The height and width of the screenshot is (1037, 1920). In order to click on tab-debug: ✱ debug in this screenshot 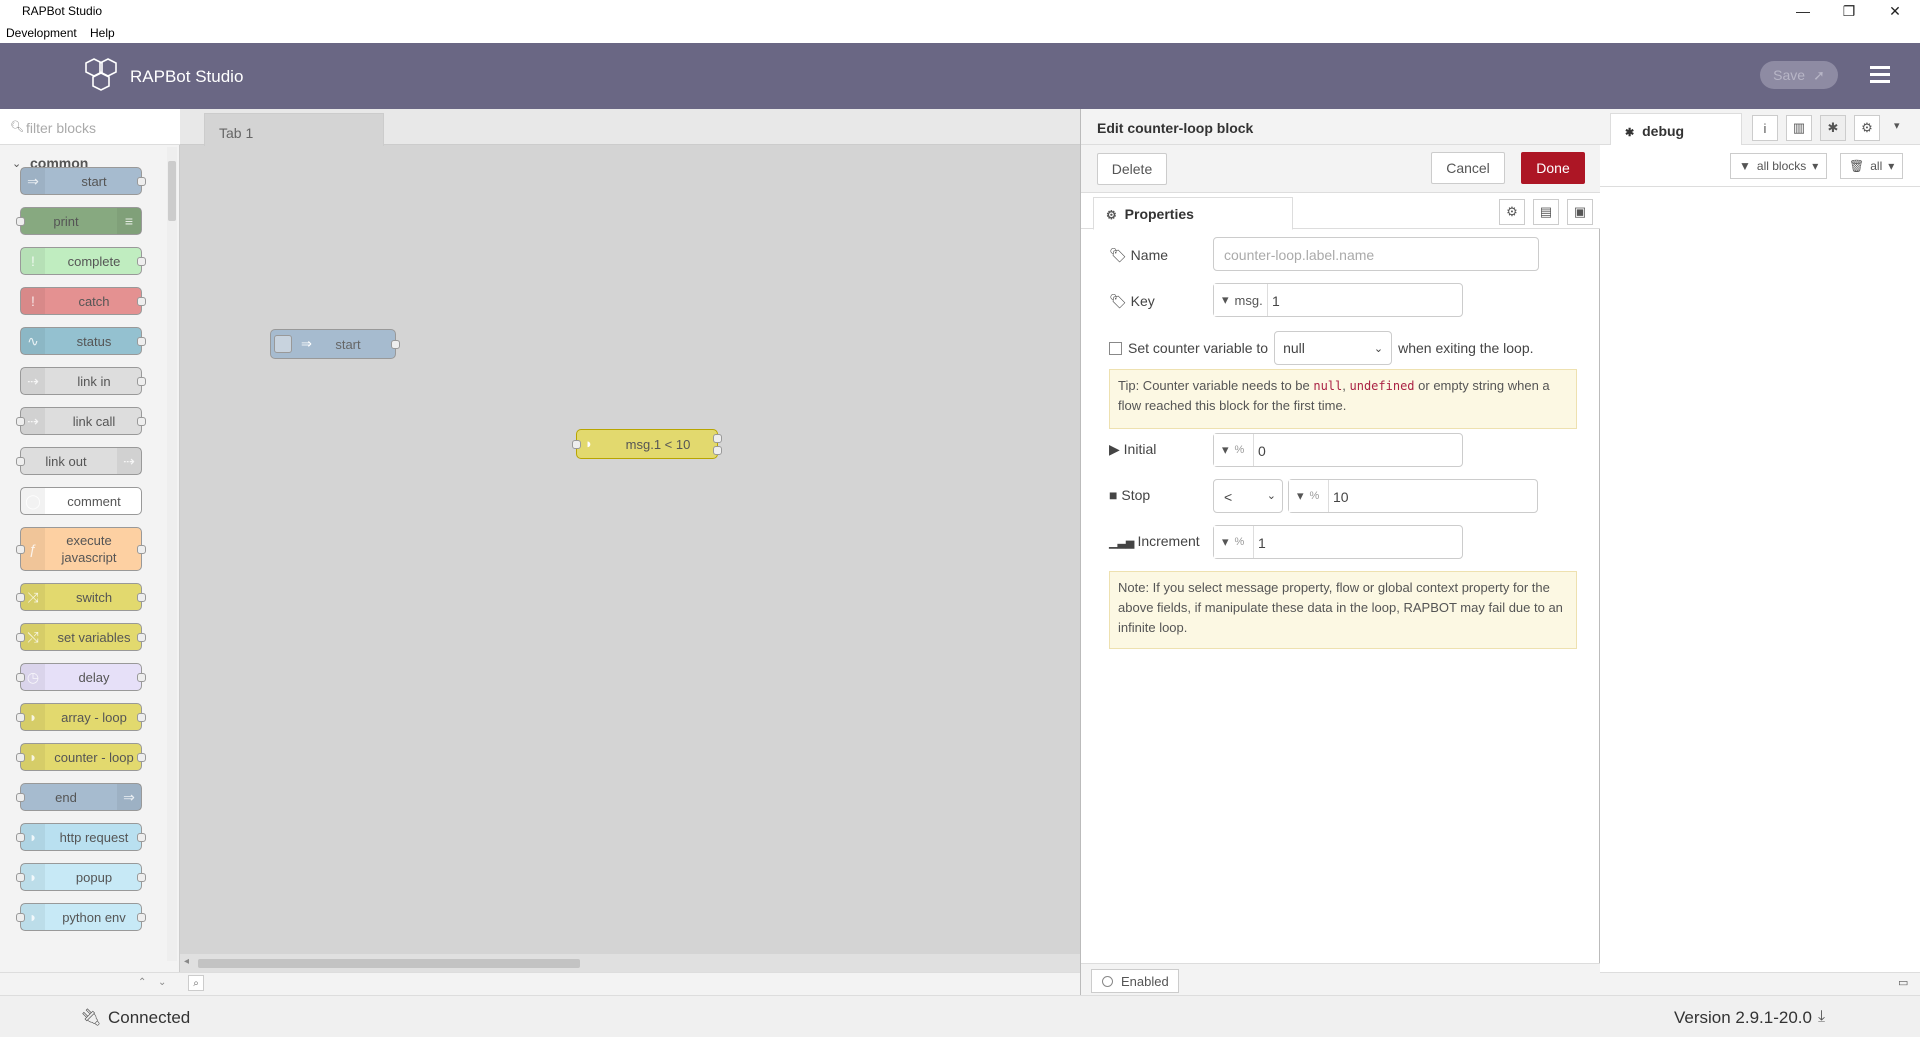, I will do `click(1676, 129)`.